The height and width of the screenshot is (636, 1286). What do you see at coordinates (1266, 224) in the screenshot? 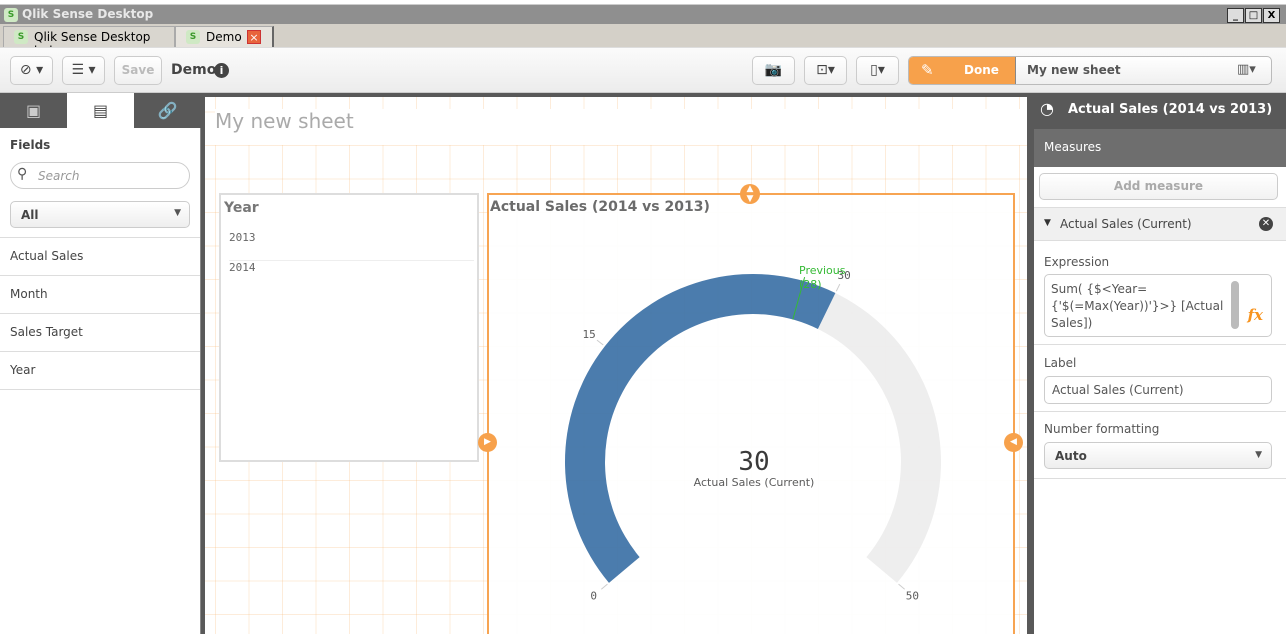
I see `remove-measure-icon: ✕` at bounding box center [1266, 224].